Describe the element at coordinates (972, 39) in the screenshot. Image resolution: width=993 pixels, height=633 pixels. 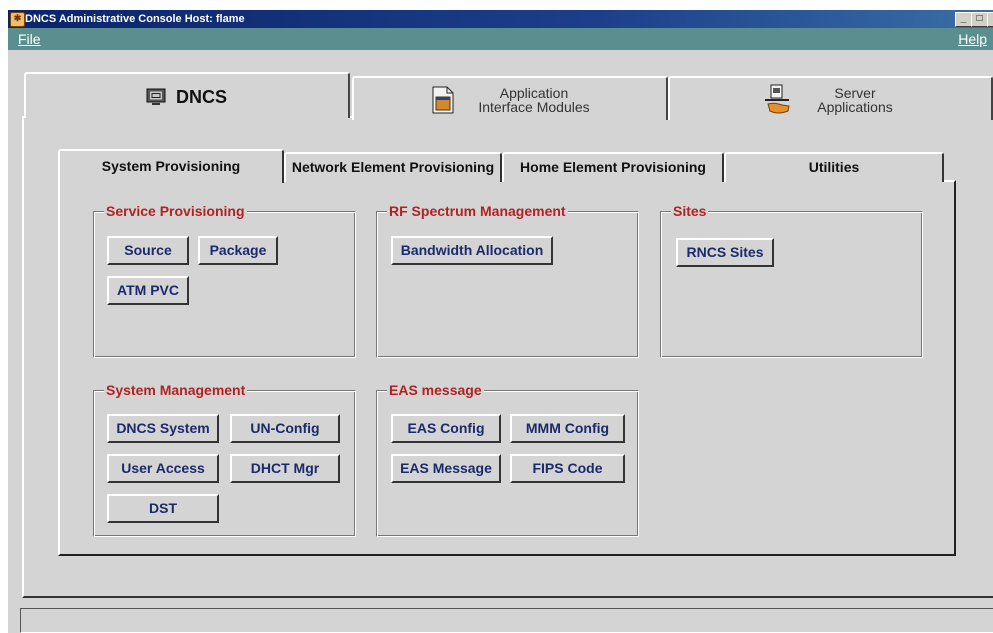
I see `menu-help: Help` at that location.